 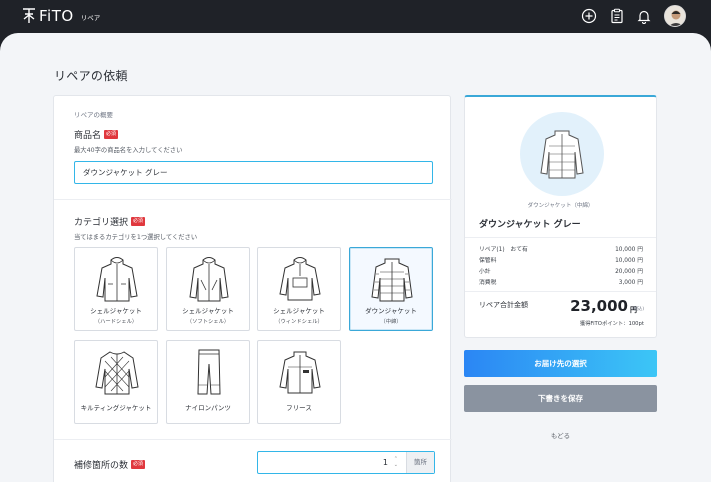 I want to click on category-label: フリース, so click(x=299, y=408).